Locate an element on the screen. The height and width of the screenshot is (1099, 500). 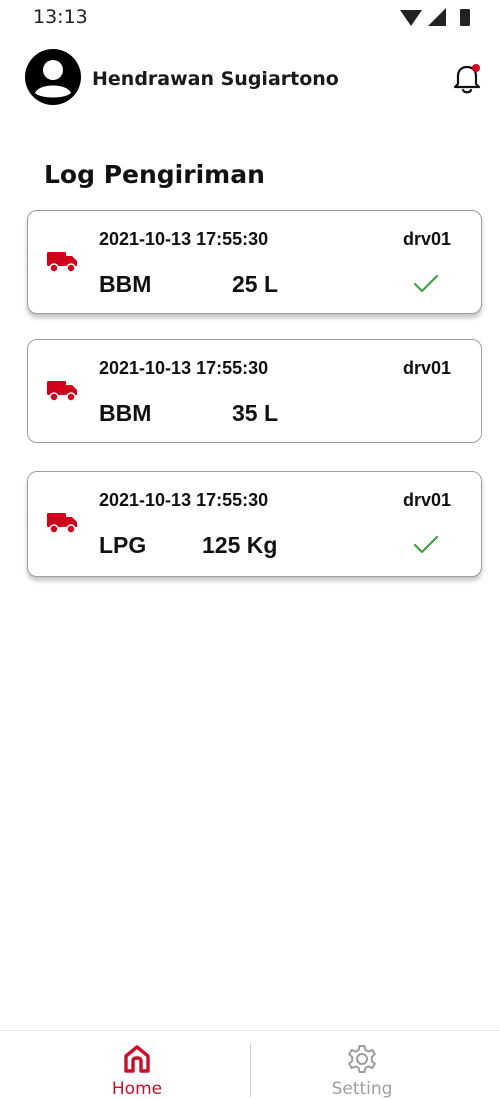
user-avatar-icon is located at coordinates (53, 77).